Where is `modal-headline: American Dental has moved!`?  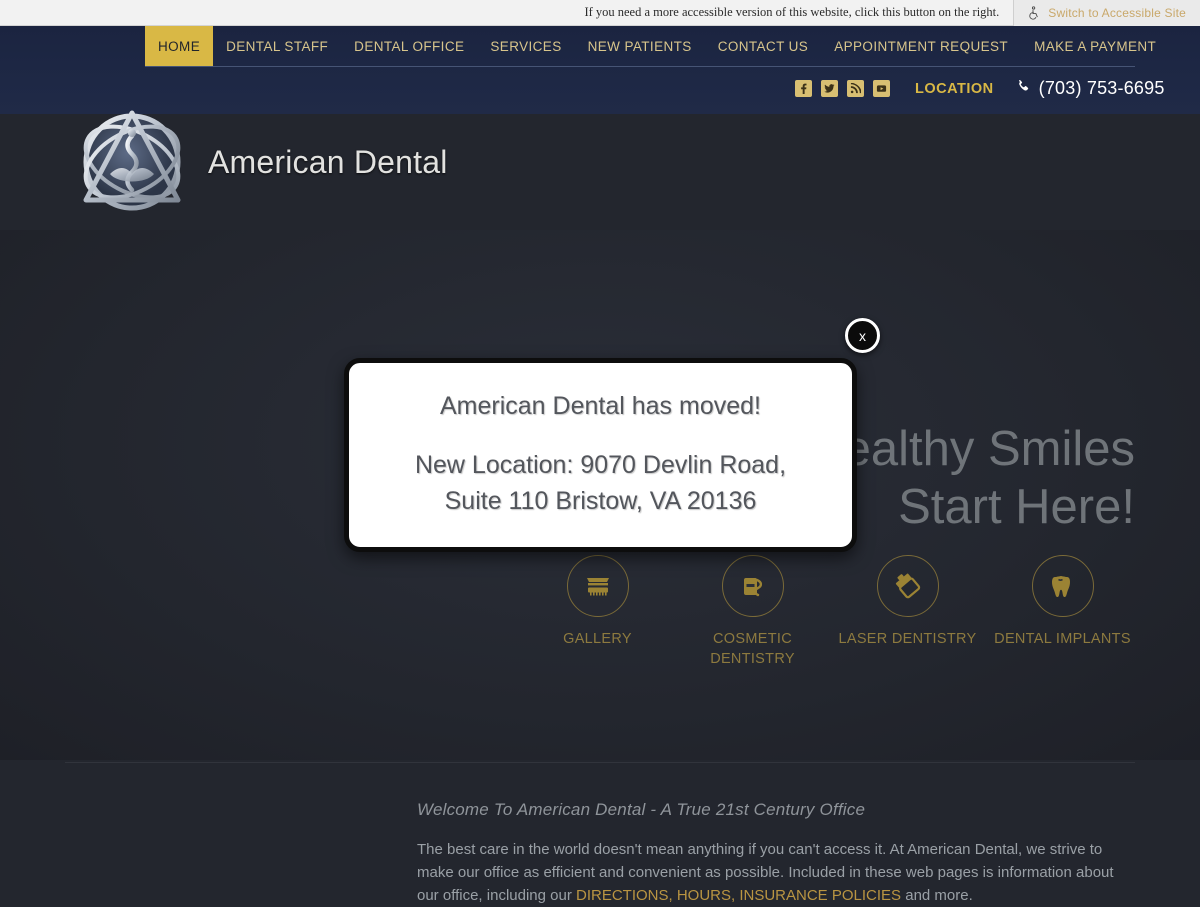 modal-headline: American Dental has moved! is located at coordinates (600, 405).